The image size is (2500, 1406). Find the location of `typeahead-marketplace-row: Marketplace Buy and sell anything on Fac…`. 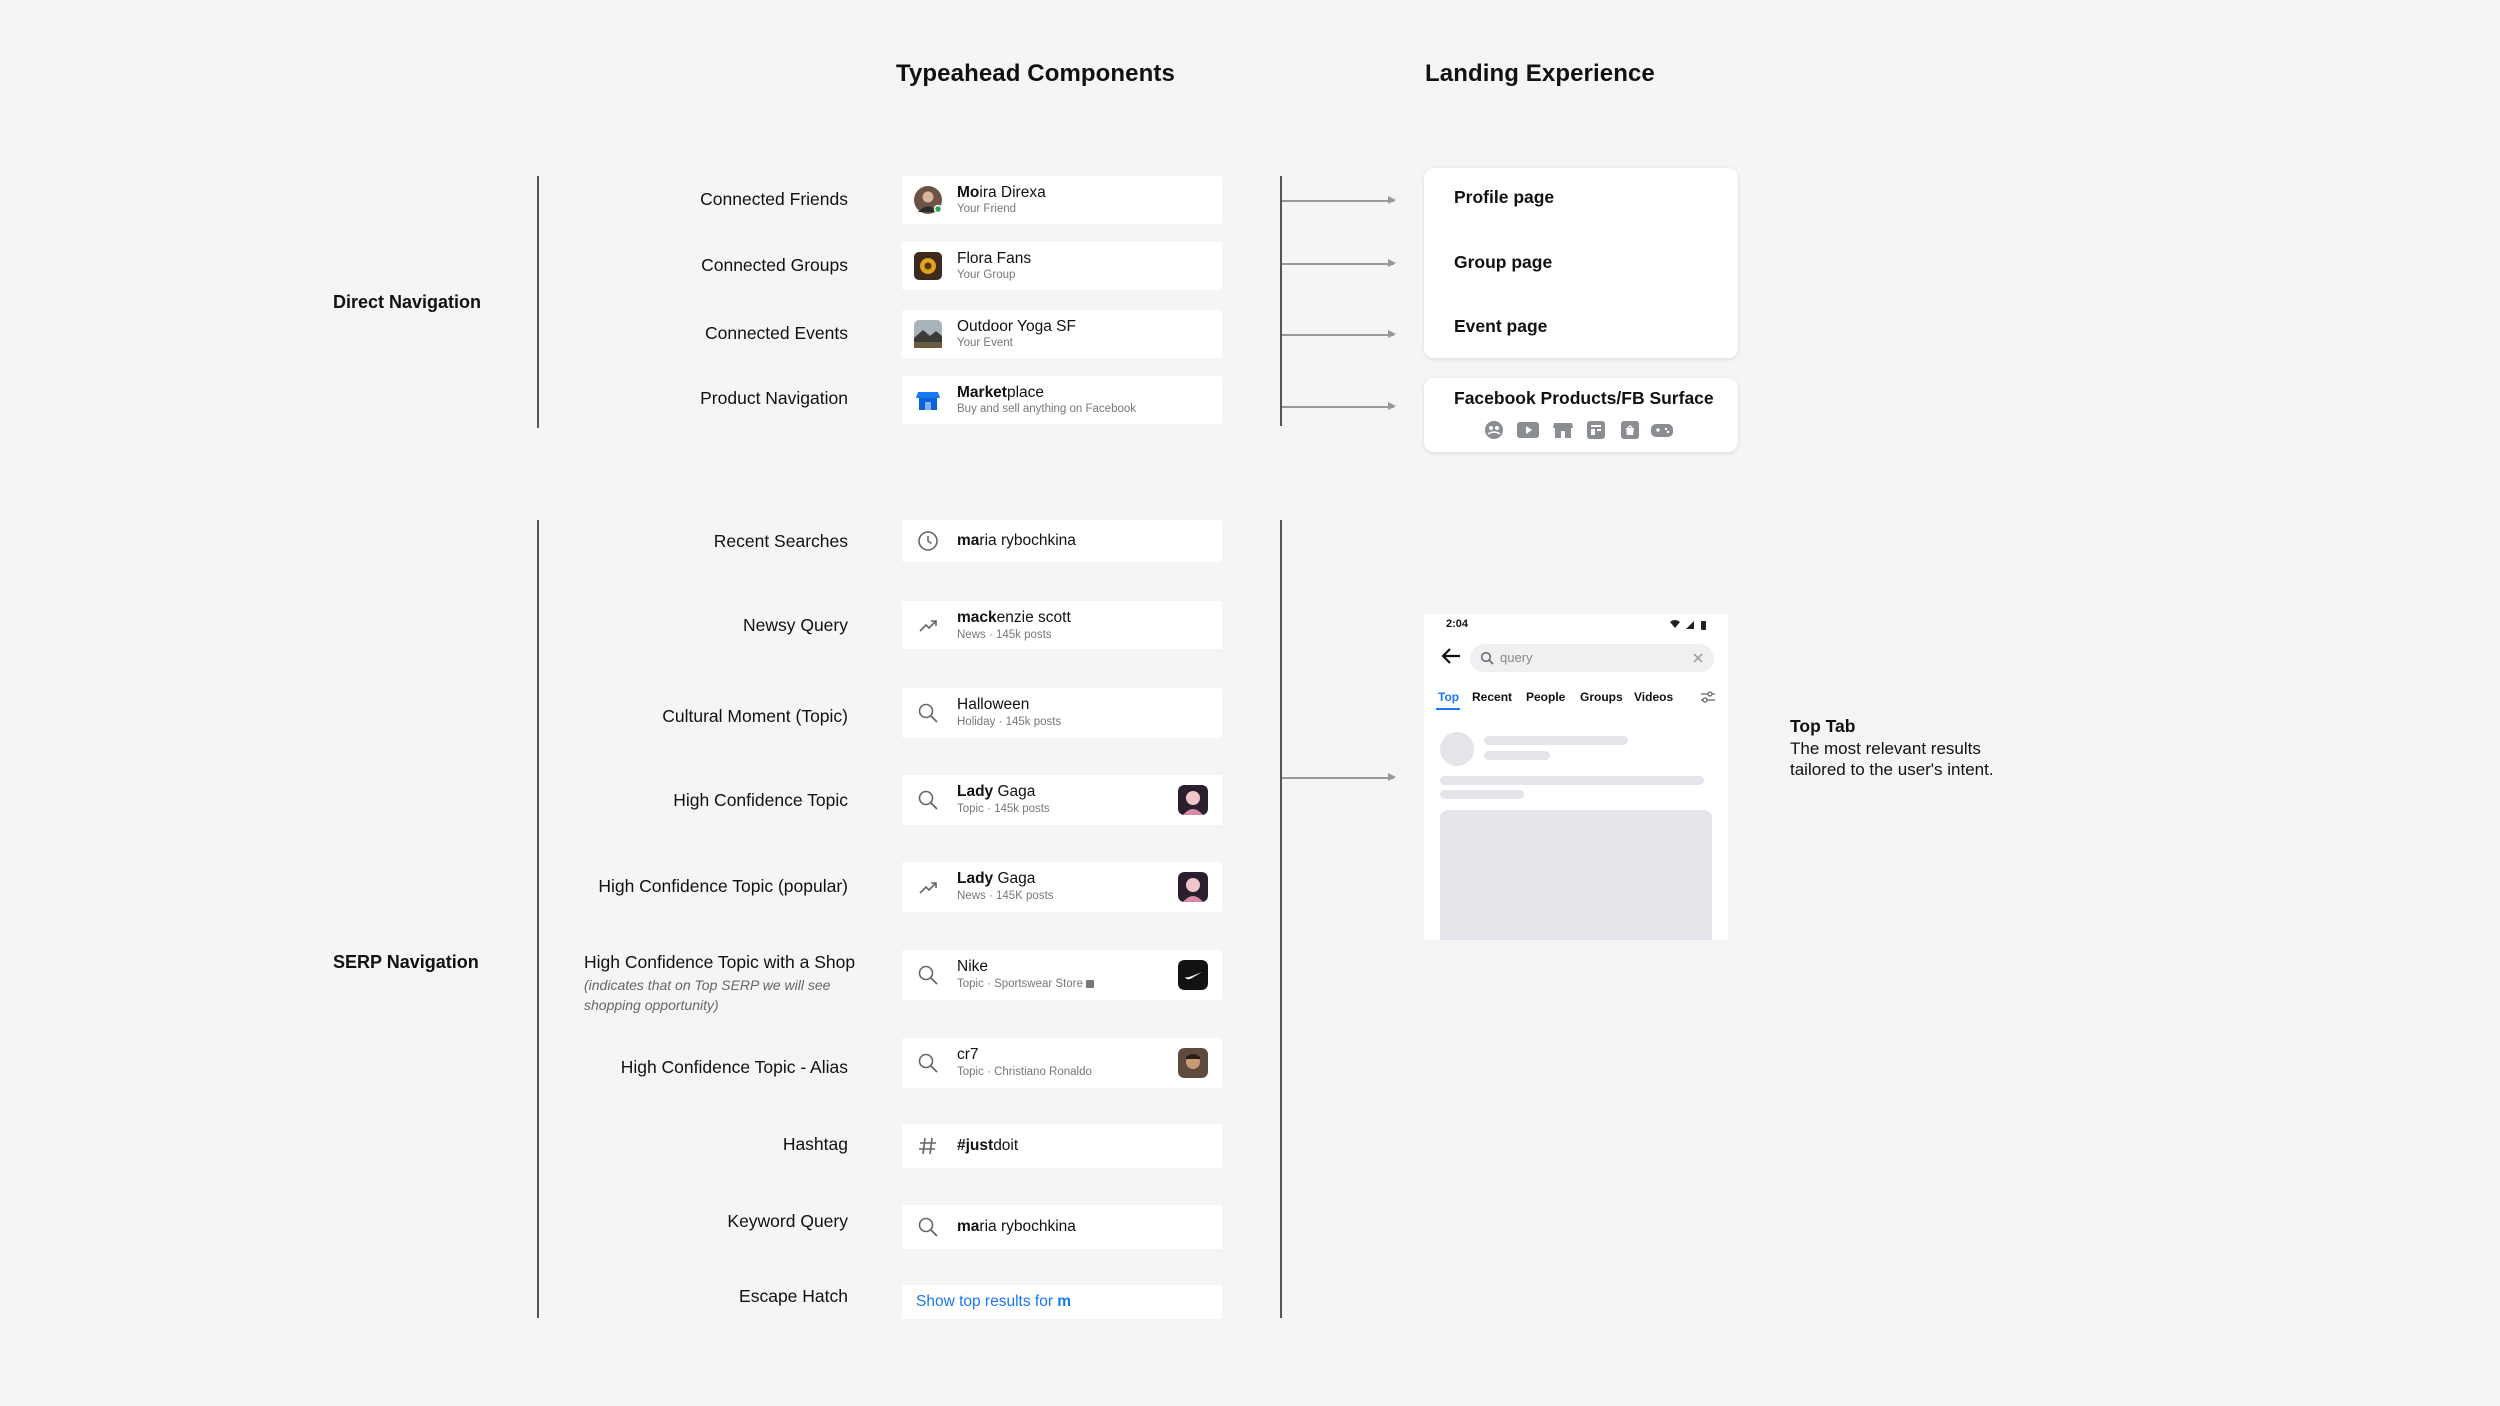

typeahead-marketplace-row: Marketplace Buy and sell anything on Fac… is located at coordinates (1062, 400).